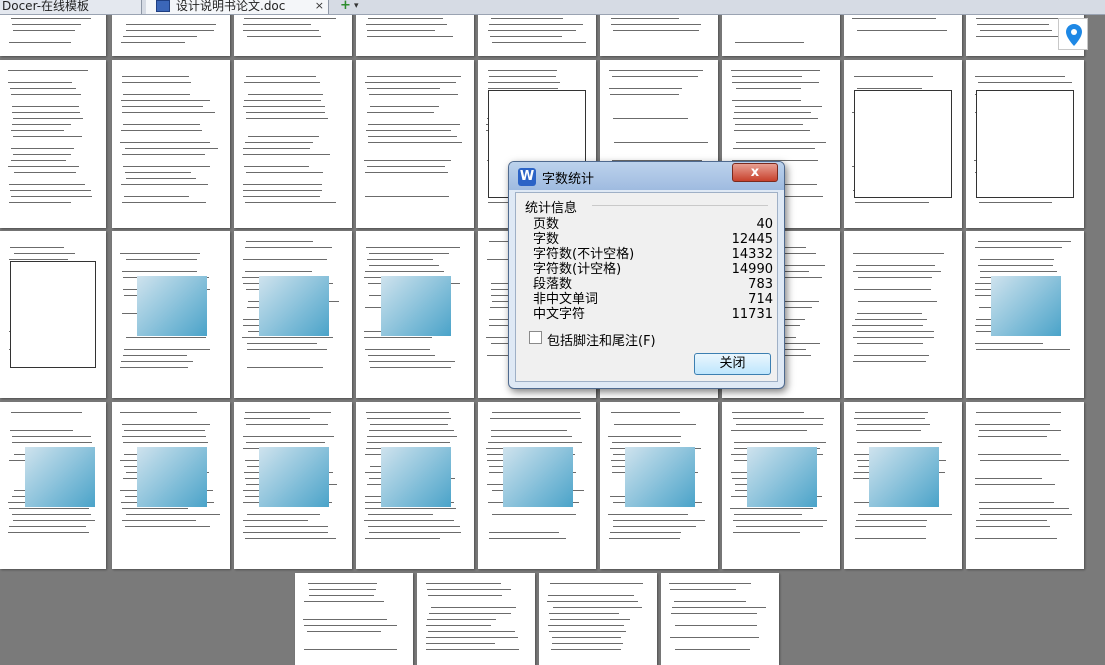 This screenshot has width=1105, height=665. I want to click on table-block, so click(1025, 144).